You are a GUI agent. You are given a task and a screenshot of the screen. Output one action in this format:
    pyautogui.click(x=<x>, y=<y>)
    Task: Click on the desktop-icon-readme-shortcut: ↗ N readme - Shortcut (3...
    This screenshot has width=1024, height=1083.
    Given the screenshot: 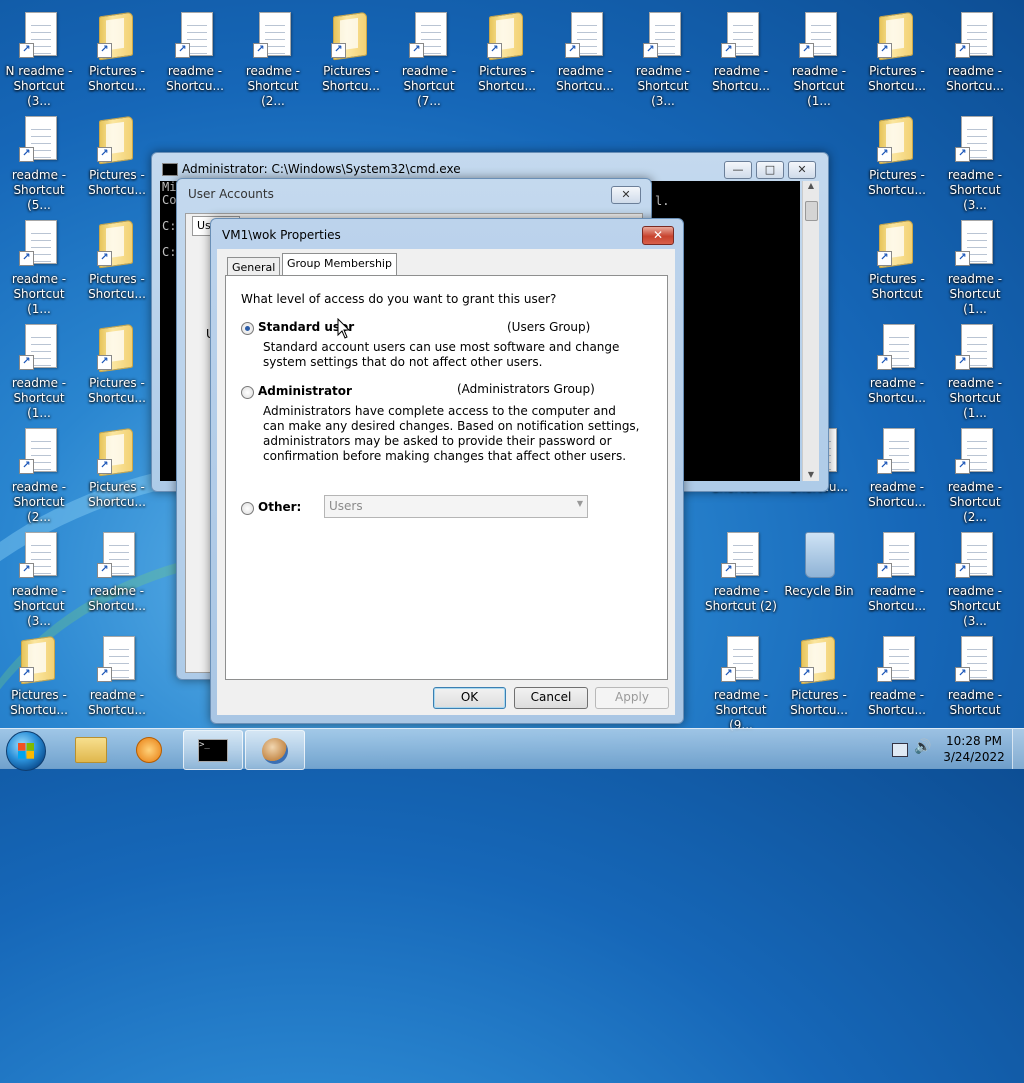 What is the action you would take?
    pyautogui.click(x=39, y=57)
    